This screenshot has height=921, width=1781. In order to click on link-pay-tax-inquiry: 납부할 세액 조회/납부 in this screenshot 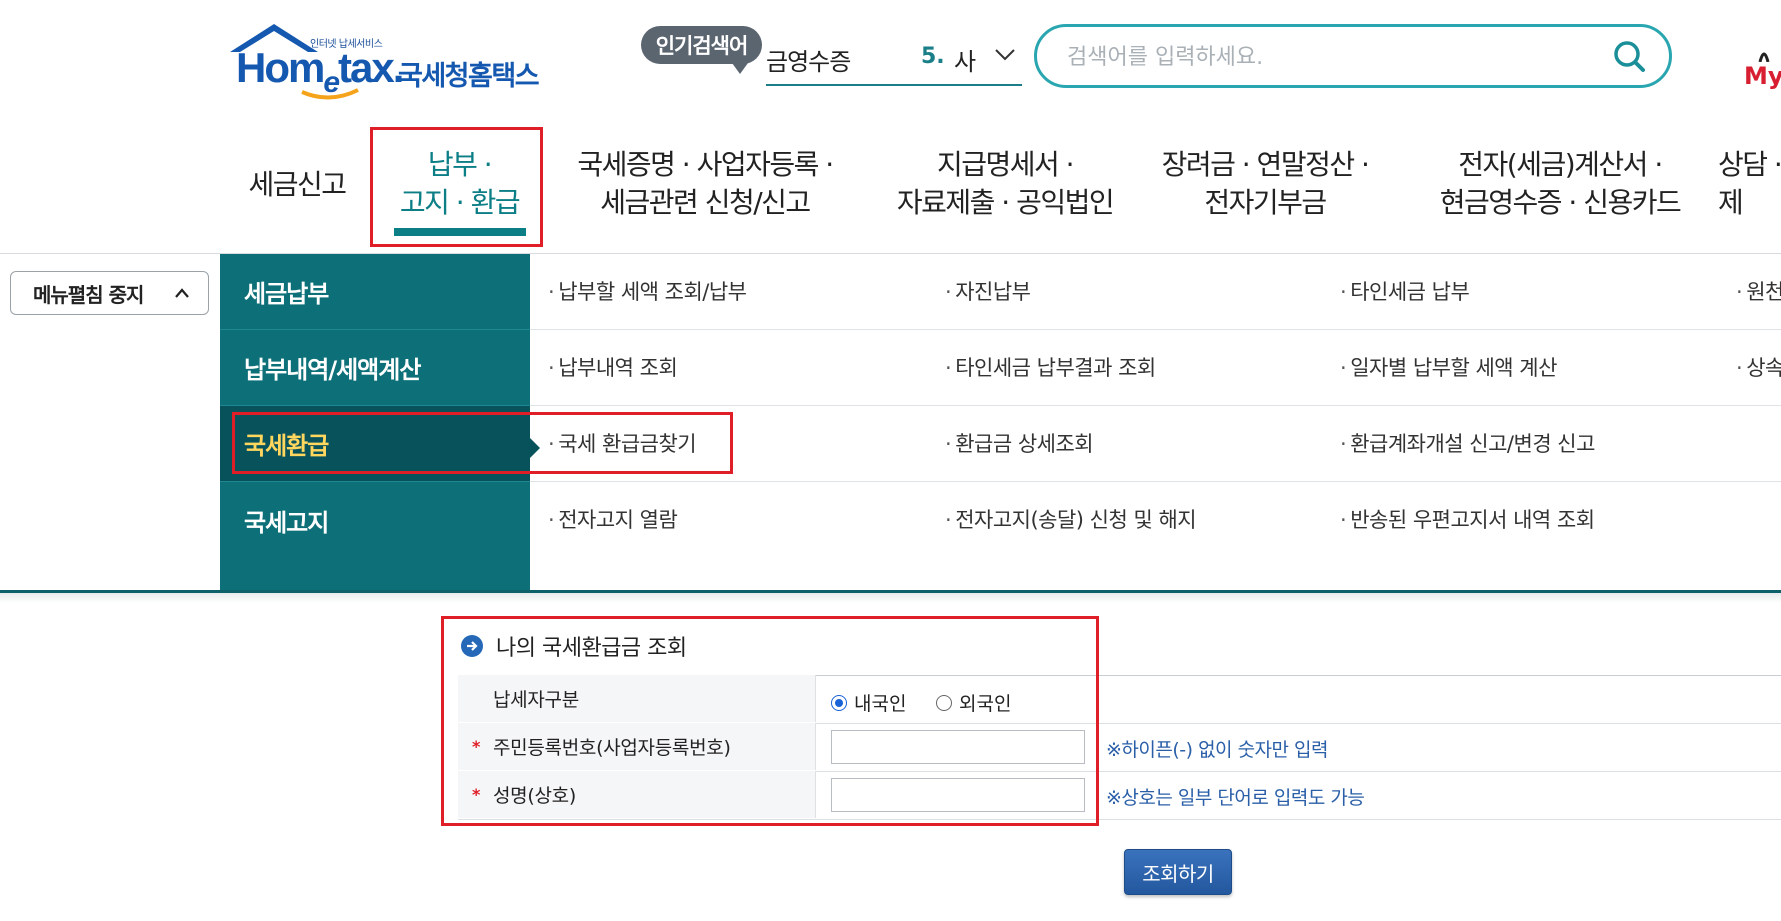, I will do `click(647, 291)`.